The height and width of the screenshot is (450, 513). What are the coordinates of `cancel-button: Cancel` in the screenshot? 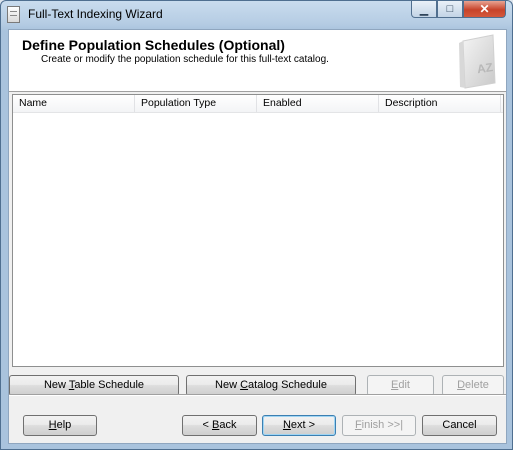 It's located at (459, 425).